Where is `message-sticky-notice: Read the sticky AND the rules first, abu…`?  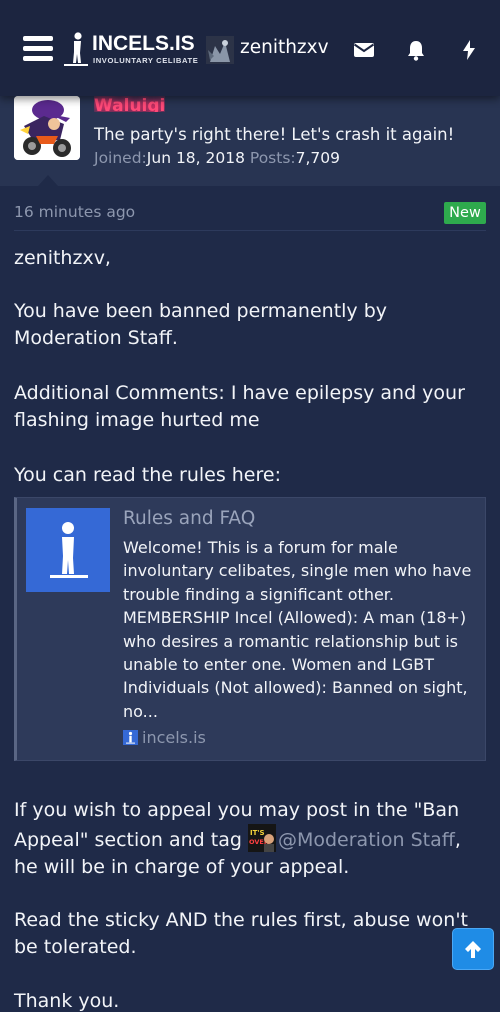 message-sticky-notice: Read the sticky AND the rules first, abu… is located at coordinates (241, 933).